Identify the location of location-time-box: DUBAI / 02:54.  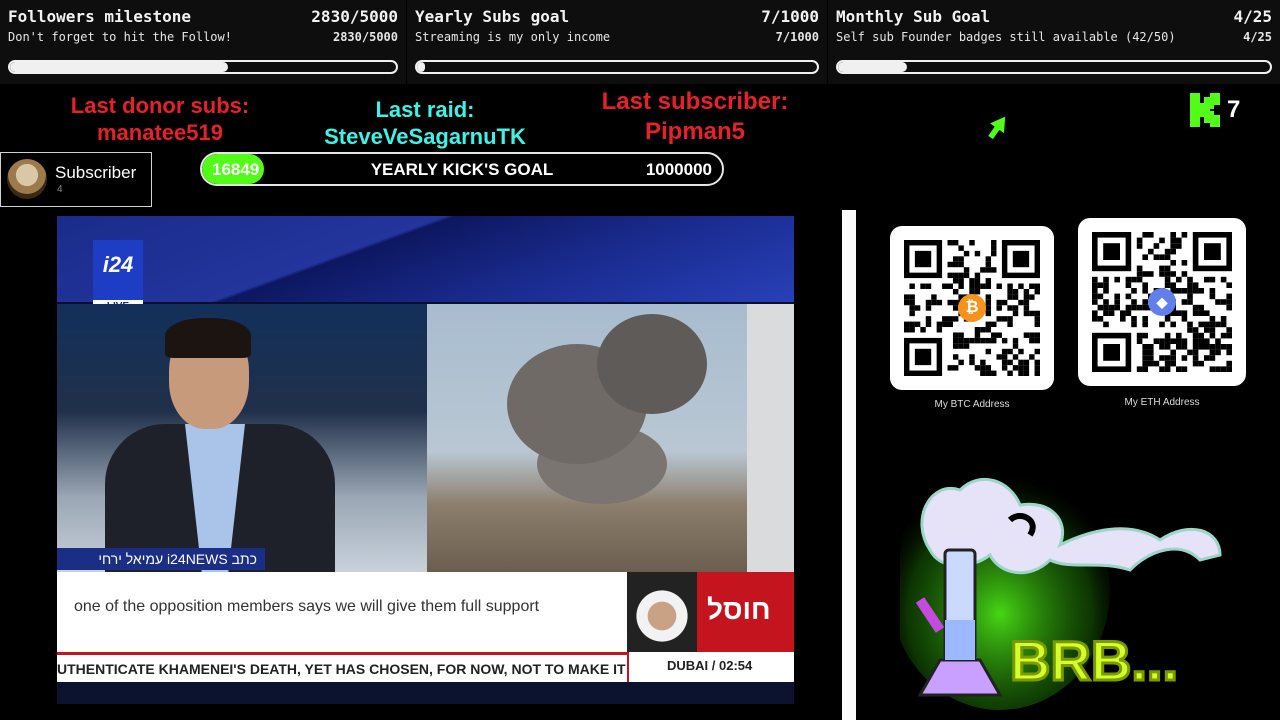
(710, 667).